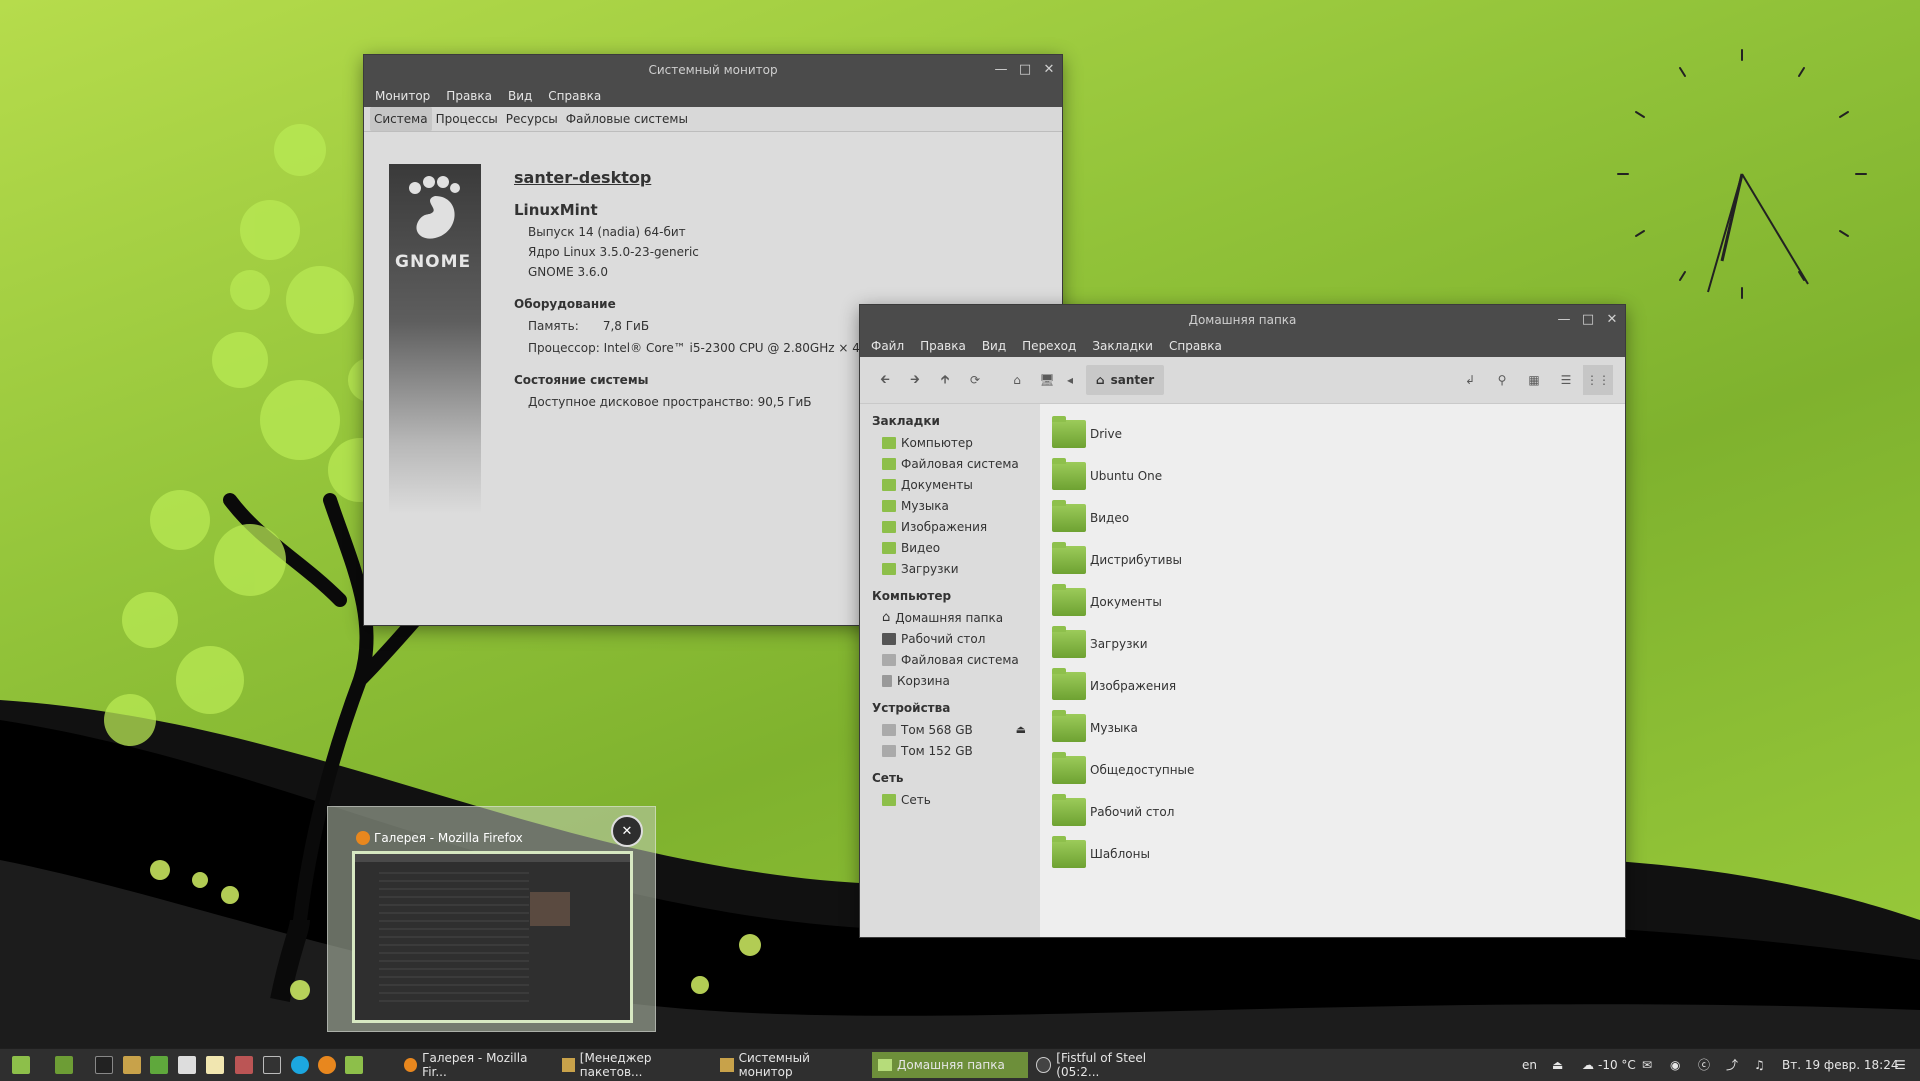  What do you see at coordinates (401, 119) in the screenshot?
I see `tab-system: Система` at bounding box center [401, 119].